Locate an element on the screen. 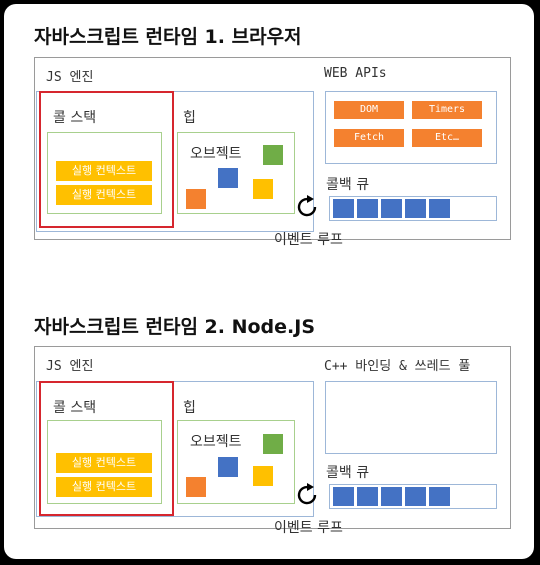 This screenshot has width=540, height=565. runtime2-queue-label: 콜백 큐 is located at coordinates (348, 473).